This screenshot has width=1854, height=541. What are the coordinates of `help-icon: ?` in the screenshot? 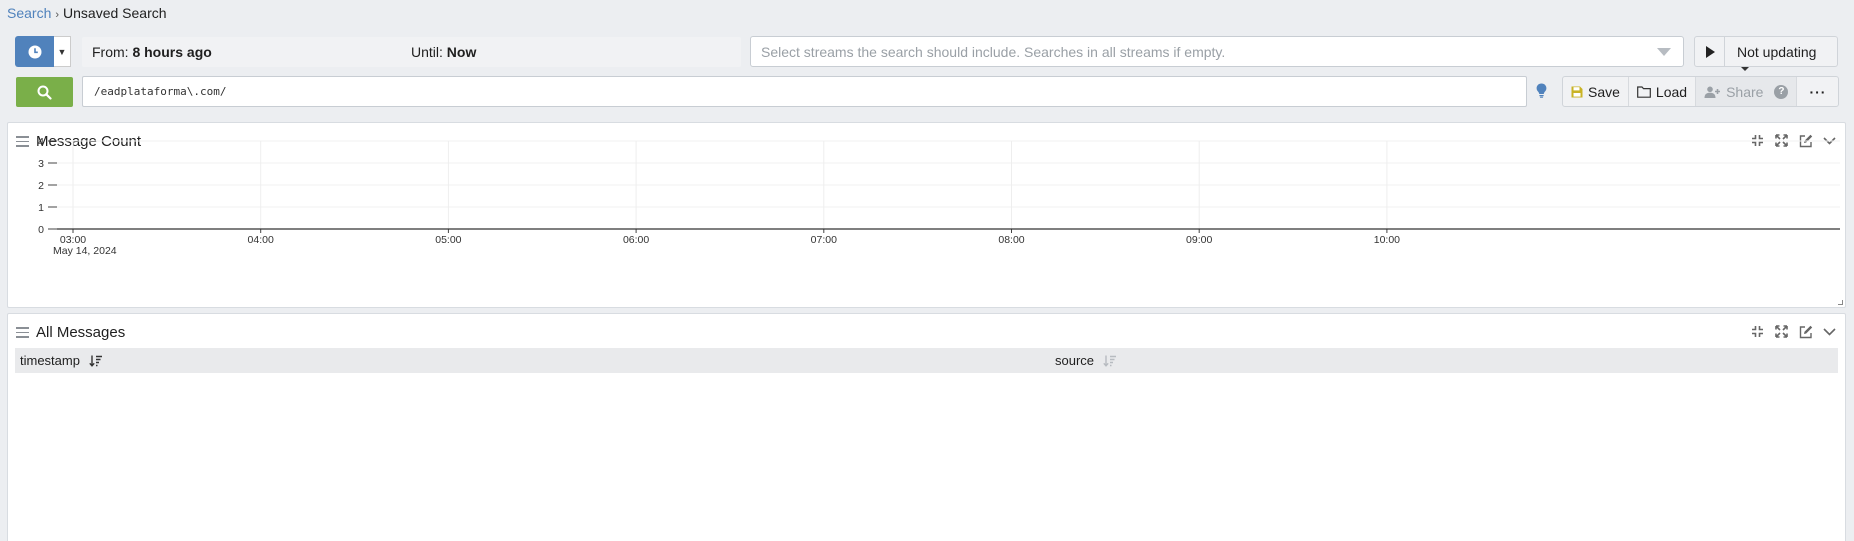 It's located at (1781, 91).